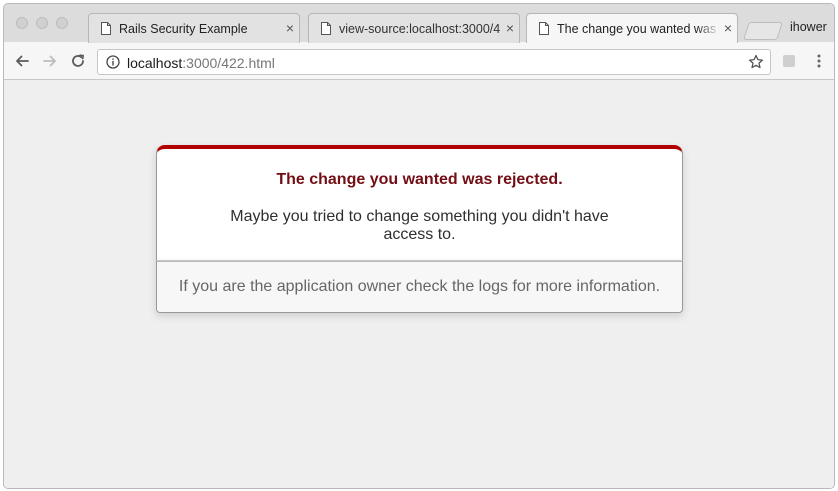 The image size is (838, 491). What do you see at coordinates (228, 63) in the screenshot?
I see `url-path: :3000/422.html` at bounding box center [228, 63].